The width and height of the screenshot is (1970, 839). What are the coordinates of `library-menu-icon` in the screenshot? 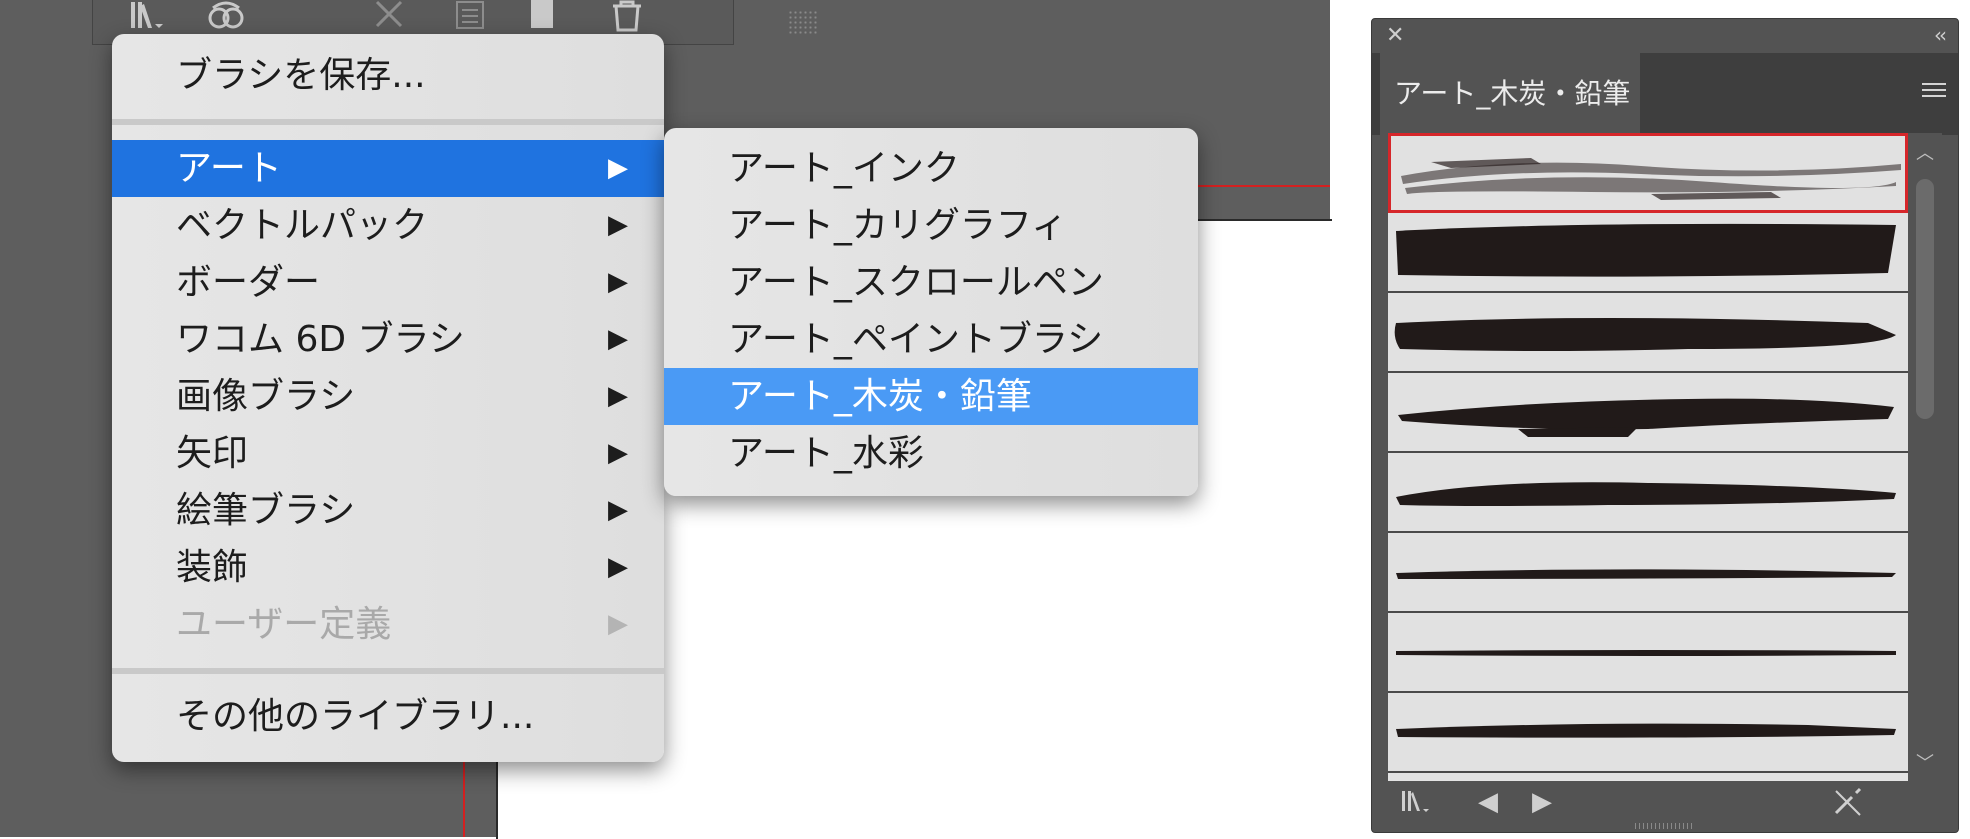 It's located at (1420, 802).